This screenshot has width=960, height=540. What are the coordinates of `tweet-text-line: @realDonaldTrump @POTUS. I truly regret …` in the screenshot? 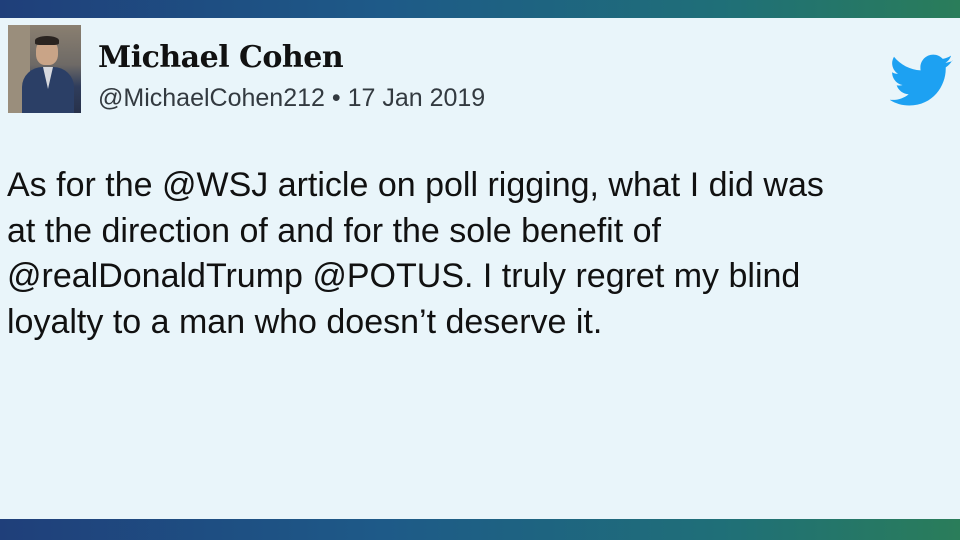 It's located at (404, 276).